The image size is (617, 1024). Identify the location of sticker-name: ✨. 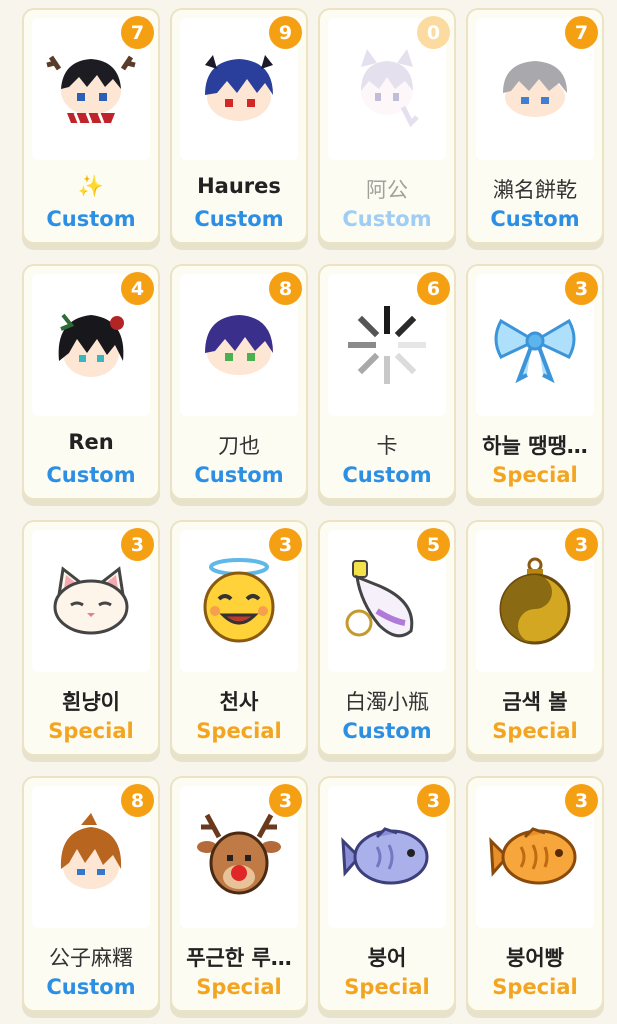
(91, 186).